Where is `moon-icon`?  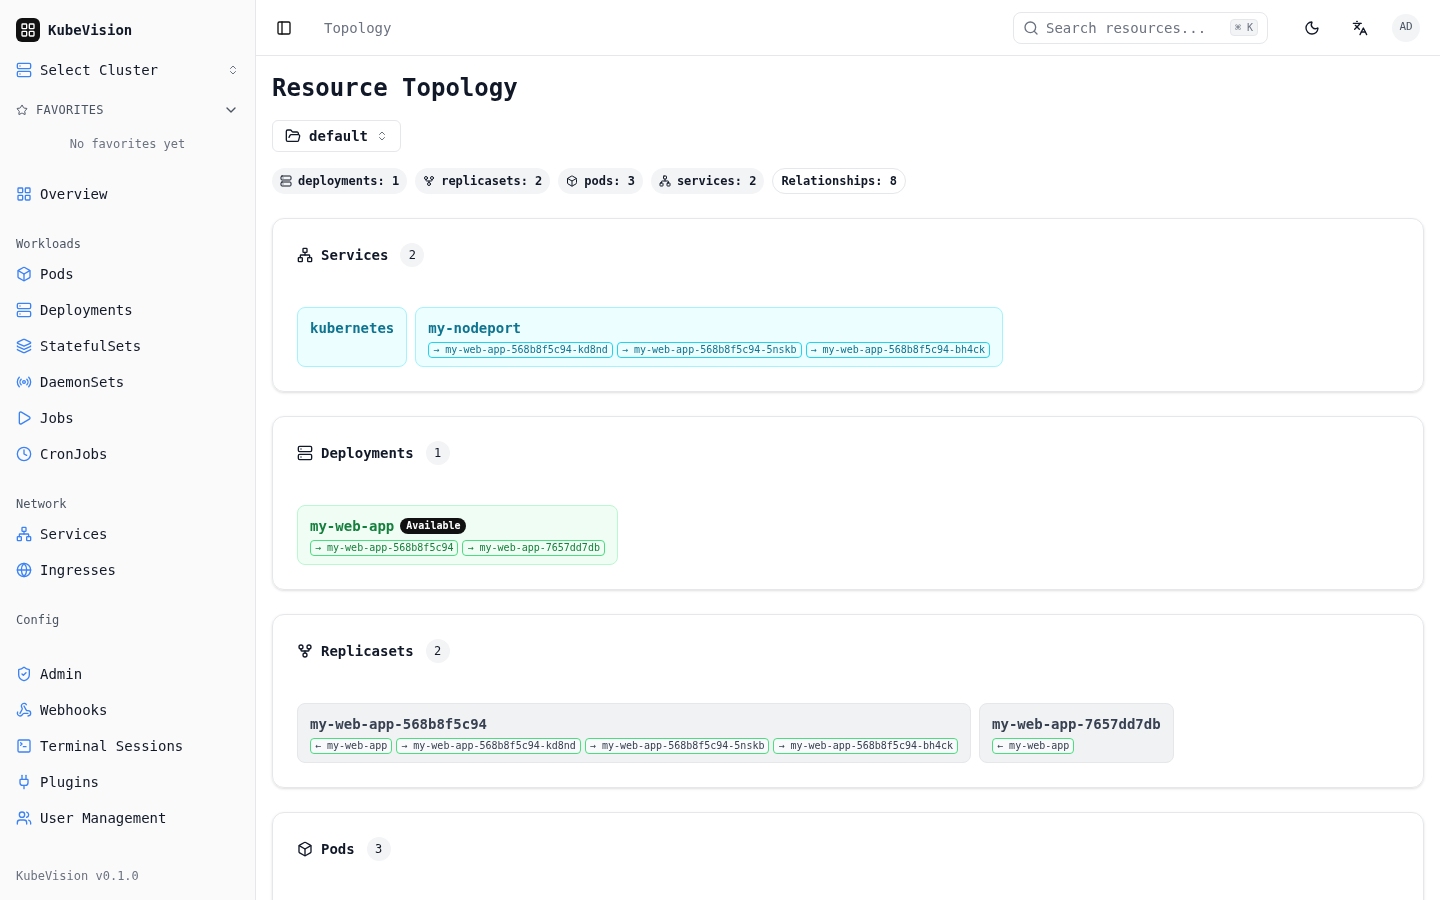
moon-icon is located at coordinates (1312, 27).